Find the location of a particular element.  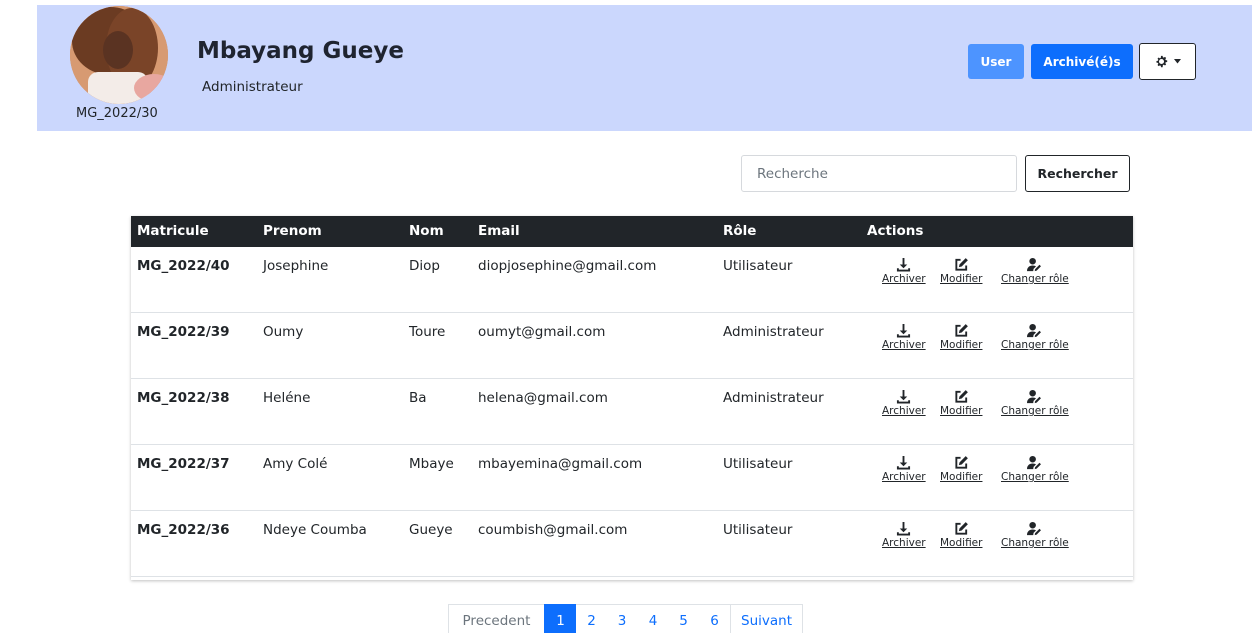

user-role: Administrateur is located at coordinates (252, 87).